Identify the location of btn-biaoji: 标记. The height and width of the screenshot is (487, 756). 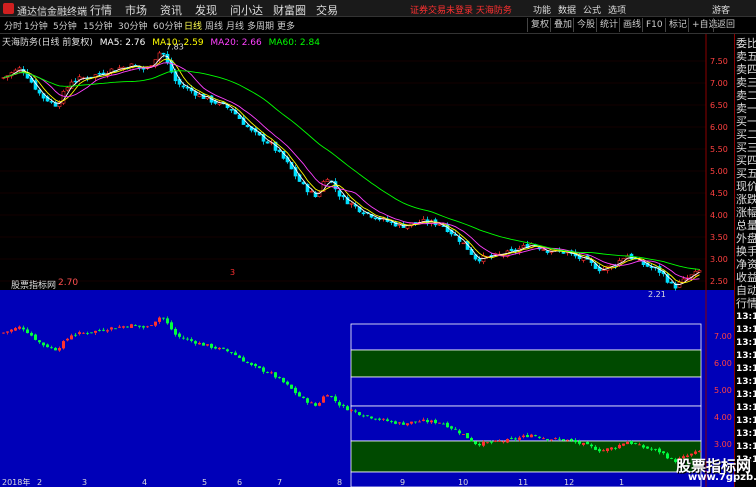
(677, 25).